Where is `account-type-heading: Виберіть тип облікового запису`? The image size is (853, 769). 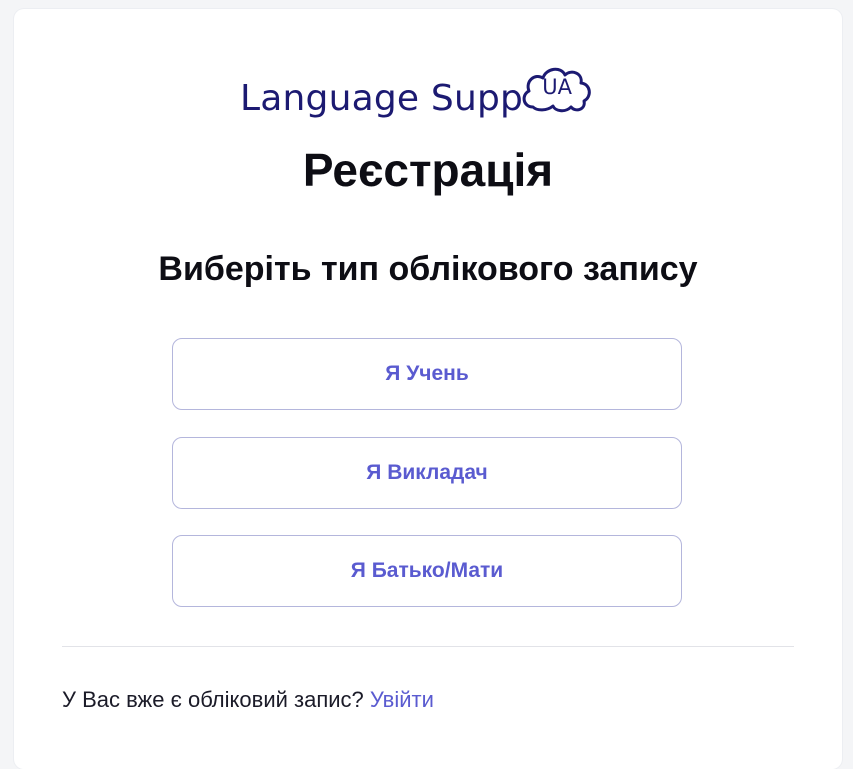 account-type-heading: Виберіть тип облікового запису is located at coordinates (428, 269).